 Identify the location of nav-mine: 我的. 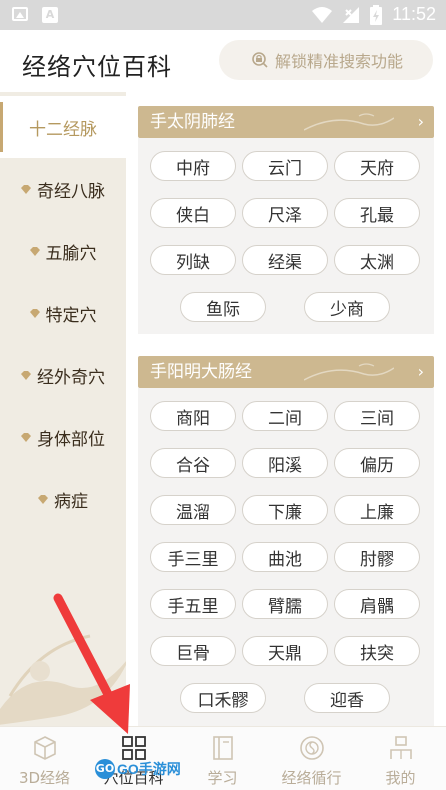
(400, 758).